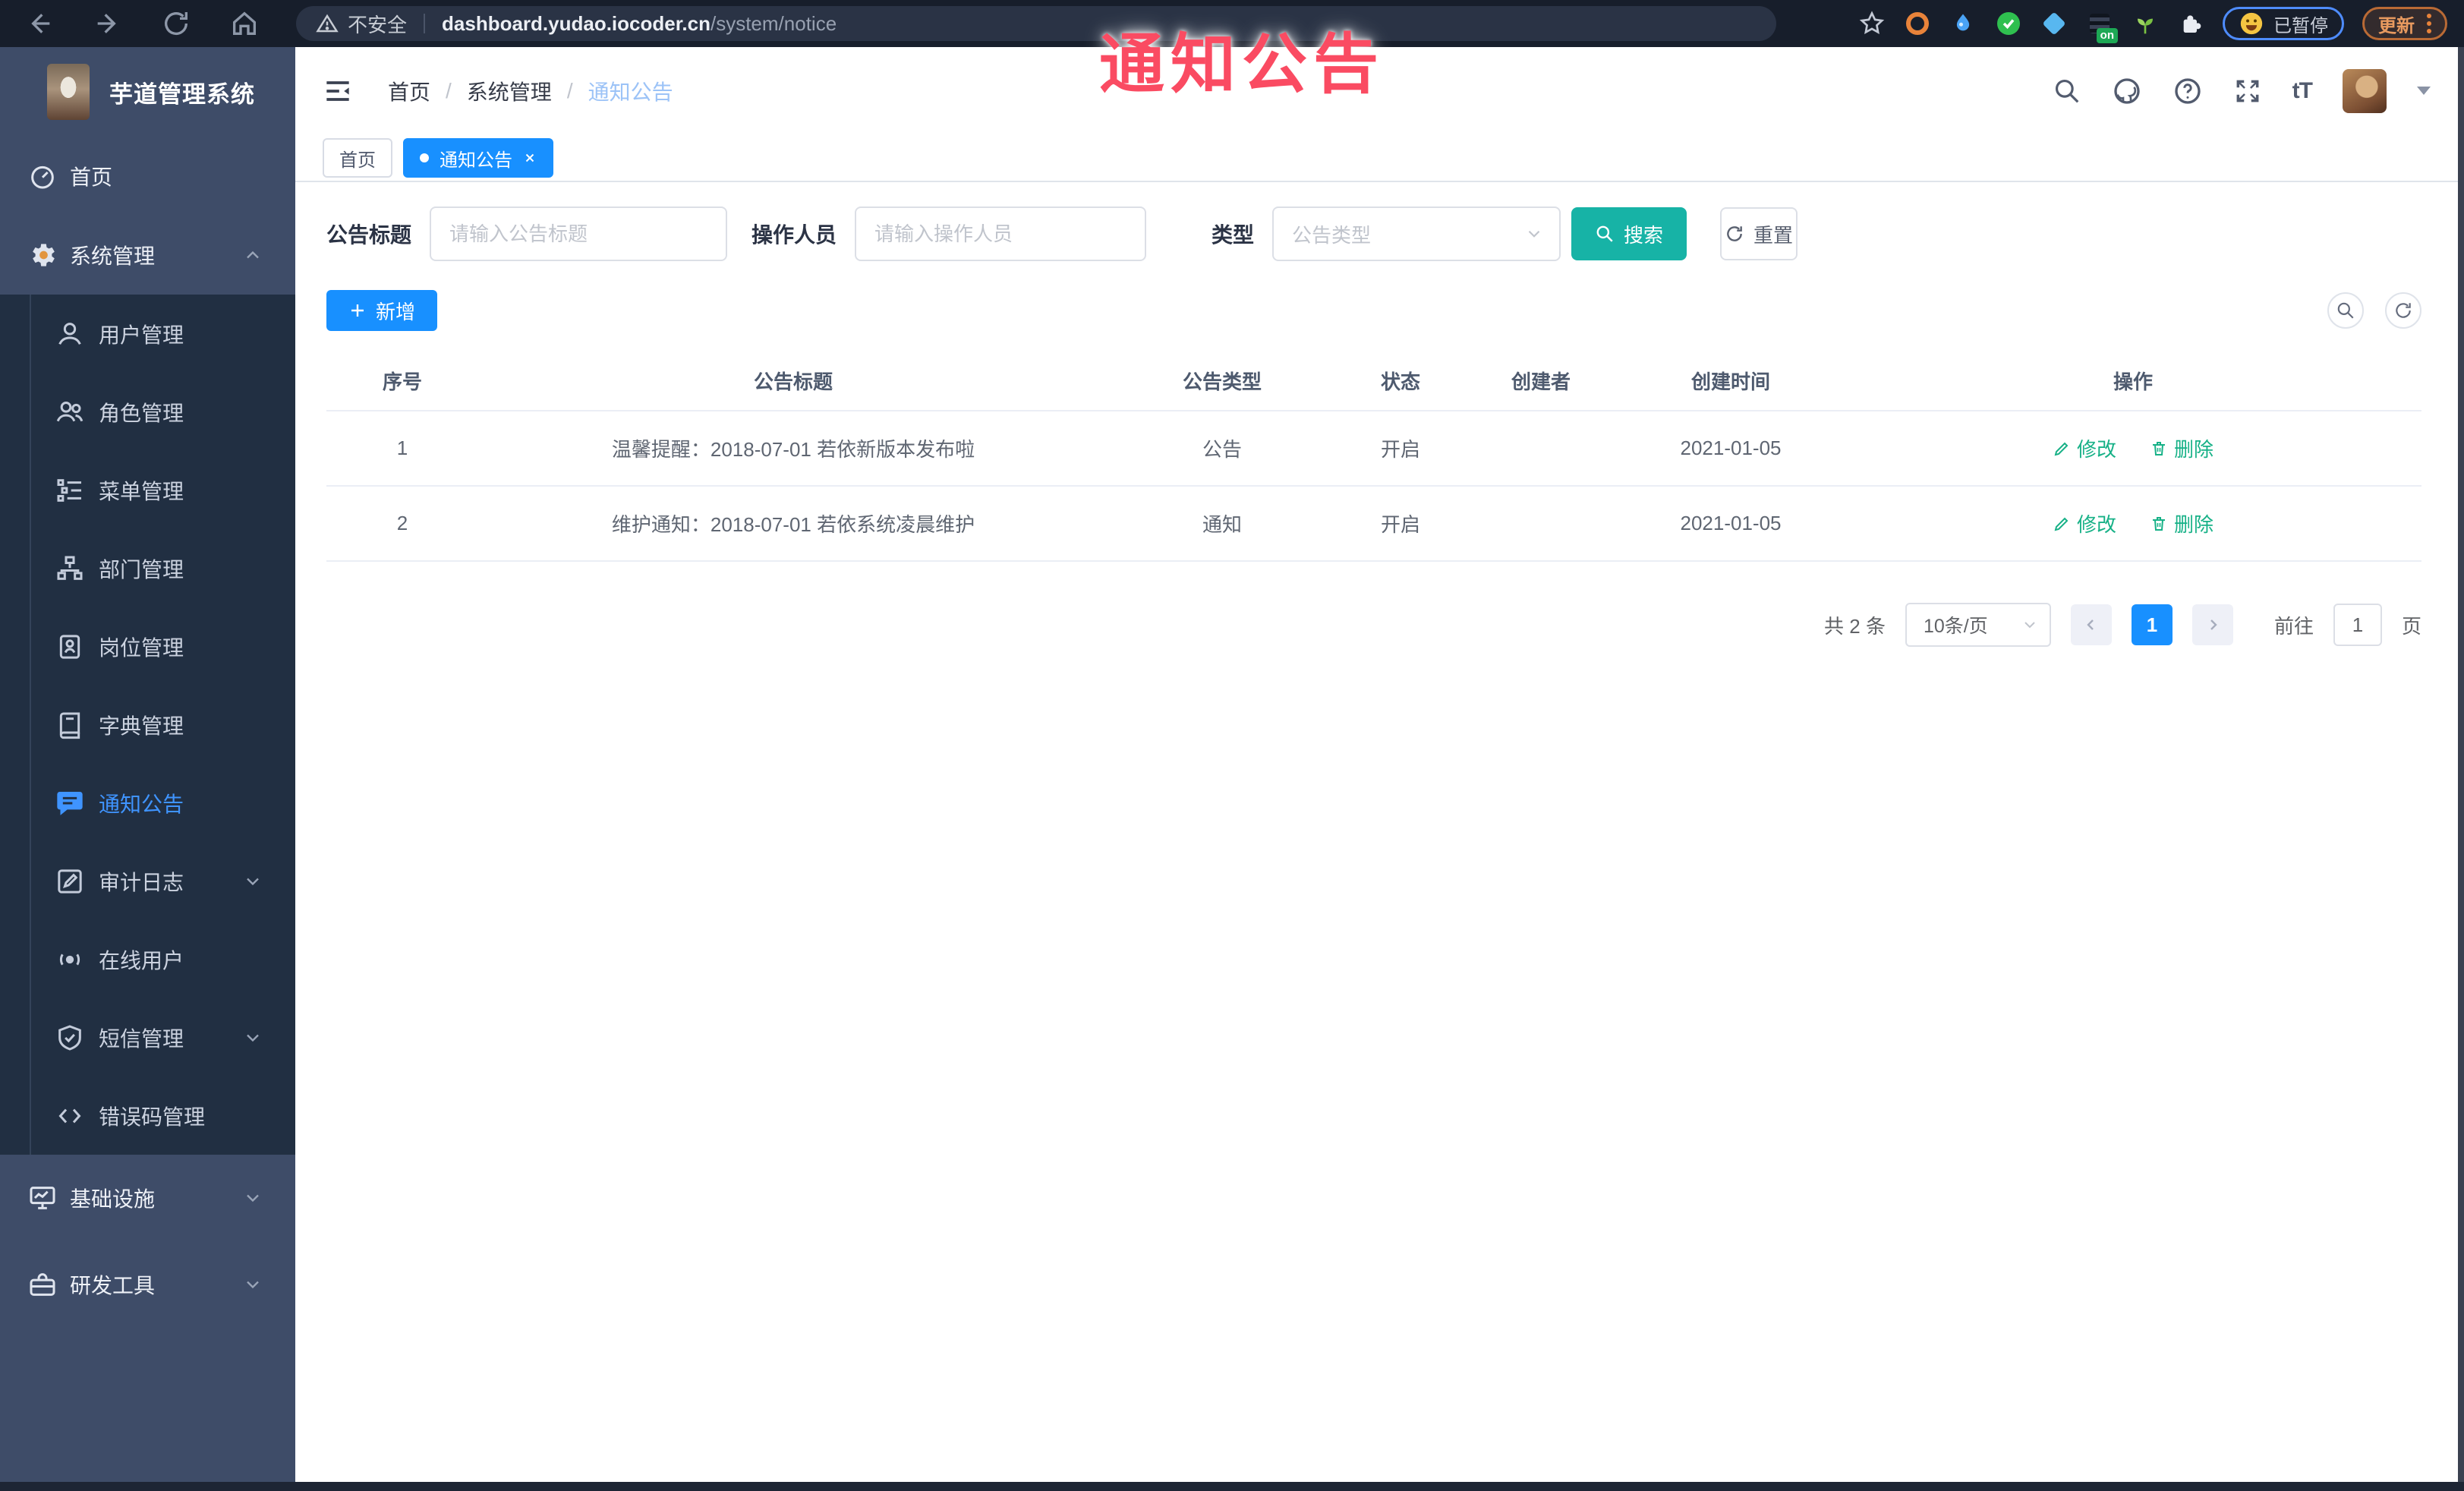  I want to click on browser-menu-icon, so click(2429, 23).